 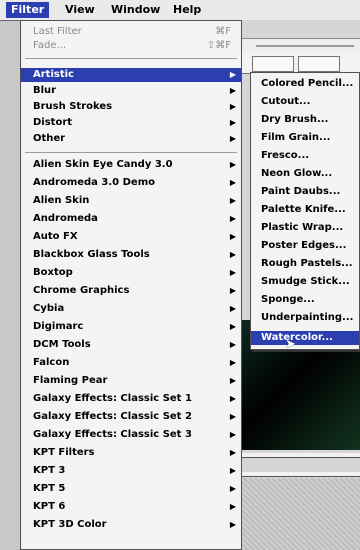 I want to click on menu-item-plugin: Galaxy Effects: Classic Set 1 ▶, so click(x=131, y=399).